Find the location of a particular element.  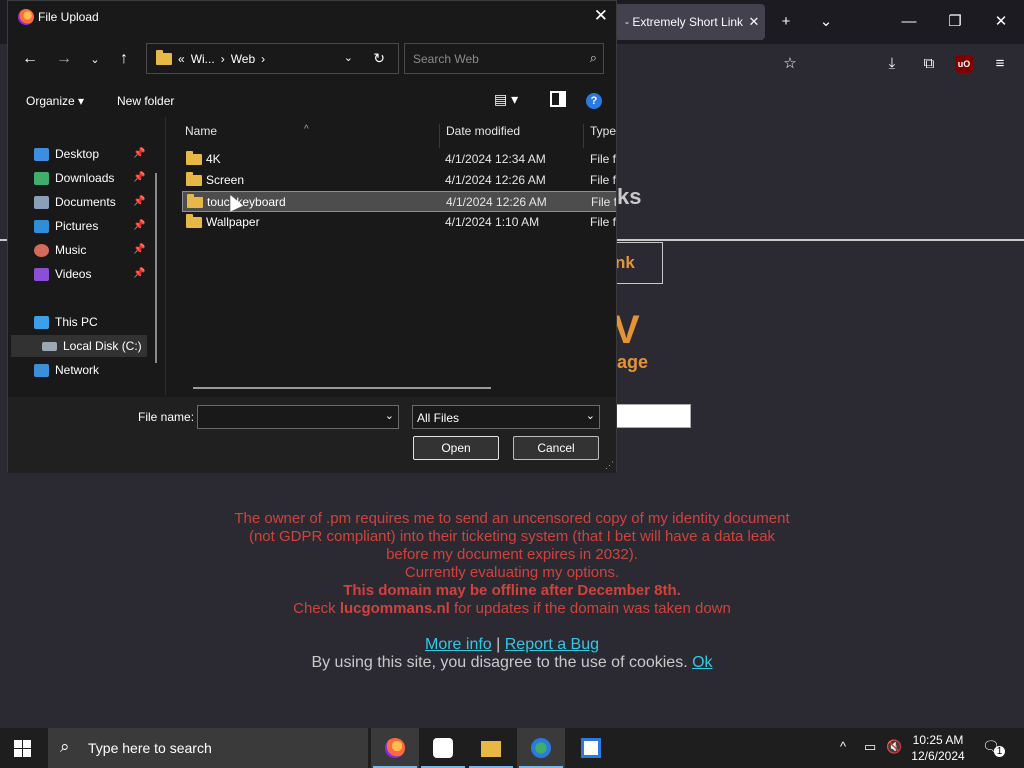

nav-item-pictures: Pictures 📌 is located at coordinates (83, 226).